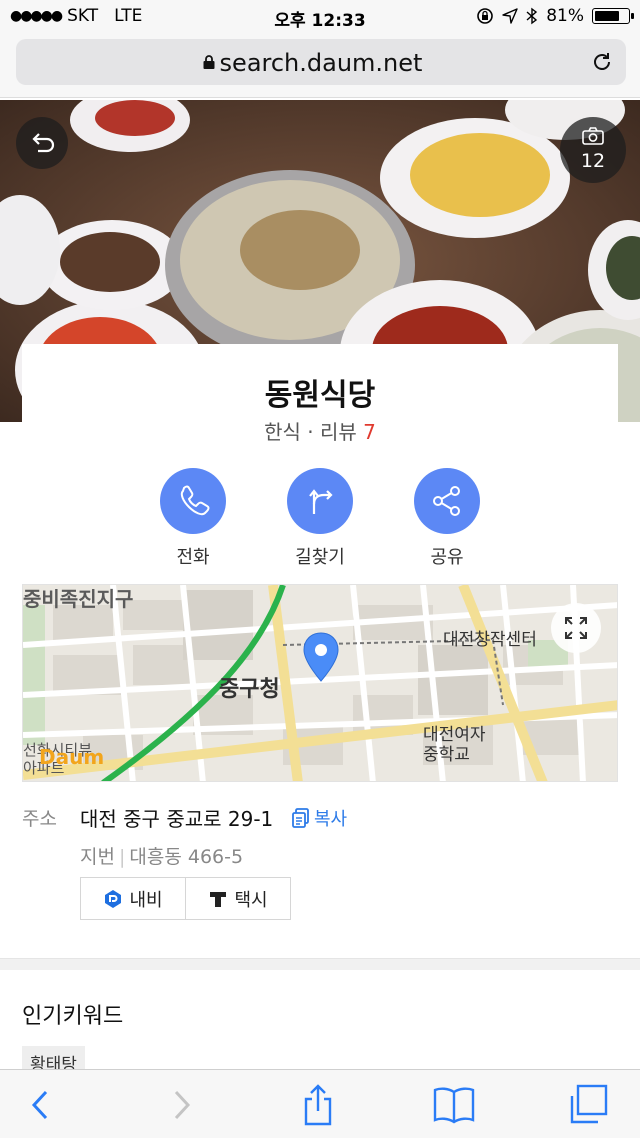 The height and width of the screenshot is (1138, 640). I want to click on bookmarks-icon, so click(454, 1105).